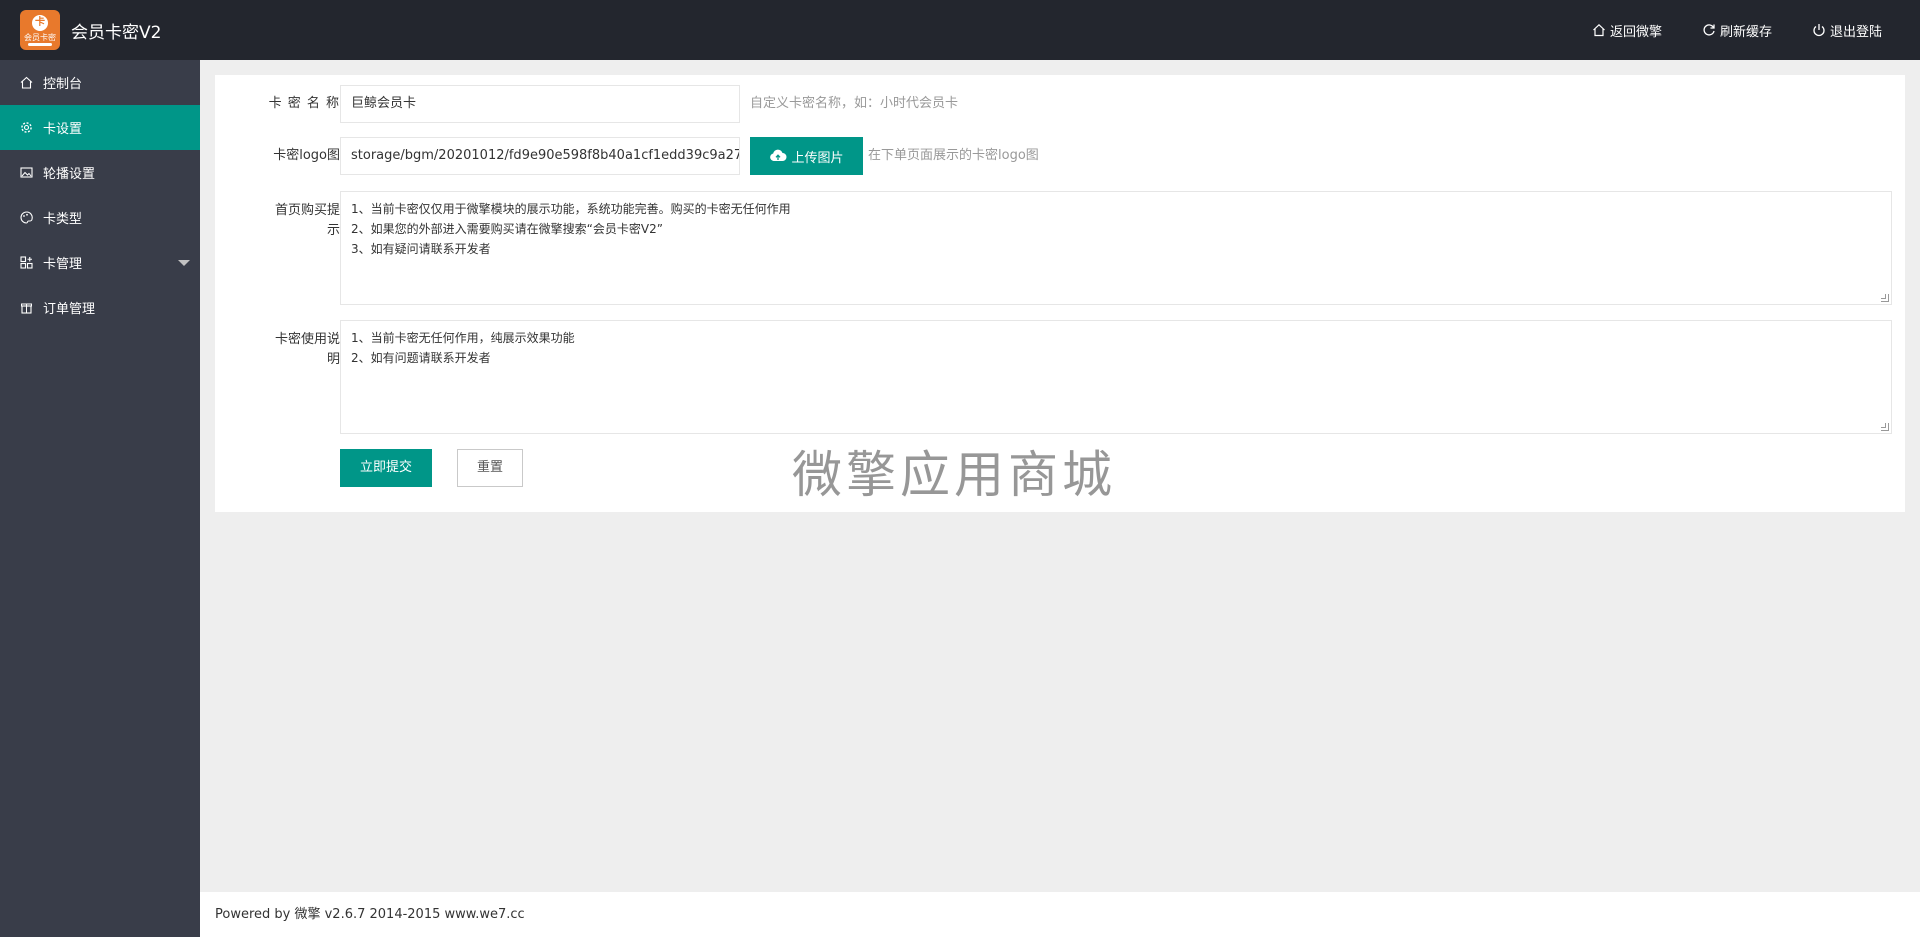 Image resolution: width=1920 pixels, height=937 pixels. I want to click on app-logo: 卡 会员卡密, so click(40, 30).